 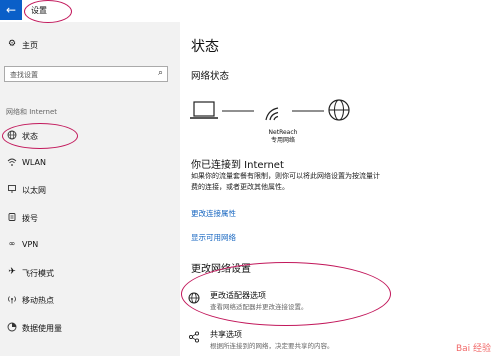 What do you see at coordinates (12, 218) in the screenshot?
I see `dialup-icon` at bounding box center [12, 218].